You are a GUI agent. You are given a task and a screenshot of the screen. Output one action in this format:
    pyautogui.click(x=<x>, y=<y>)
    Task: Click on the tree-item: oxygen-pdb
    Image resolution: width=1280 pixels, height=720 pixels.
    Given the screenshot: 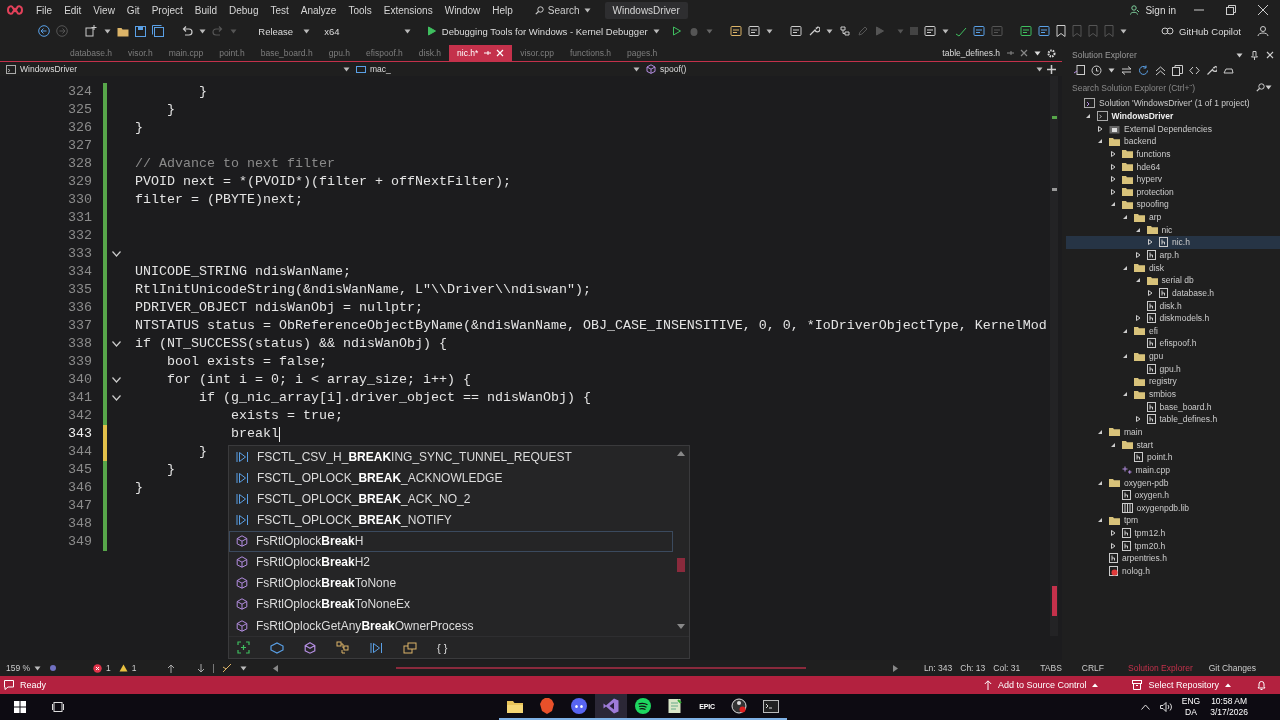 What is the action you would take?
    pyautogui.click(x=1173, y=482)
    